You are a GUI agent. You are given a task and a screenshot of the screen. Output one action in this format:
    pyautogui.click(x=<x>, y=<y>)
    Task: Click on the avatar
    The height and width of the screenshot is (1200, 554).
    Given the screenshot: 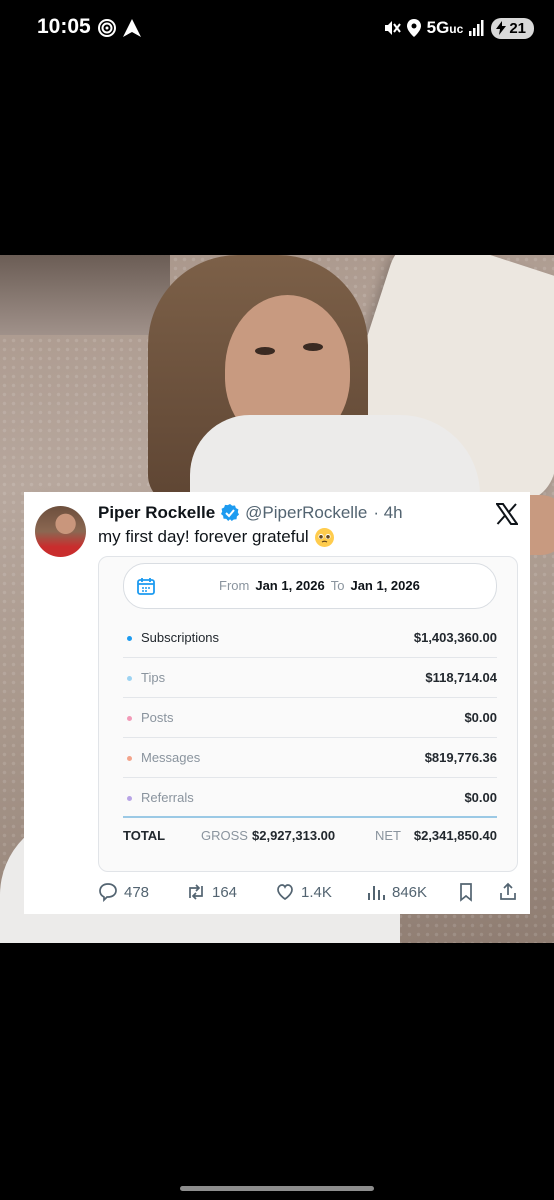 What is the action you would take?
    pyautogui.click(x=60, y=531)
    